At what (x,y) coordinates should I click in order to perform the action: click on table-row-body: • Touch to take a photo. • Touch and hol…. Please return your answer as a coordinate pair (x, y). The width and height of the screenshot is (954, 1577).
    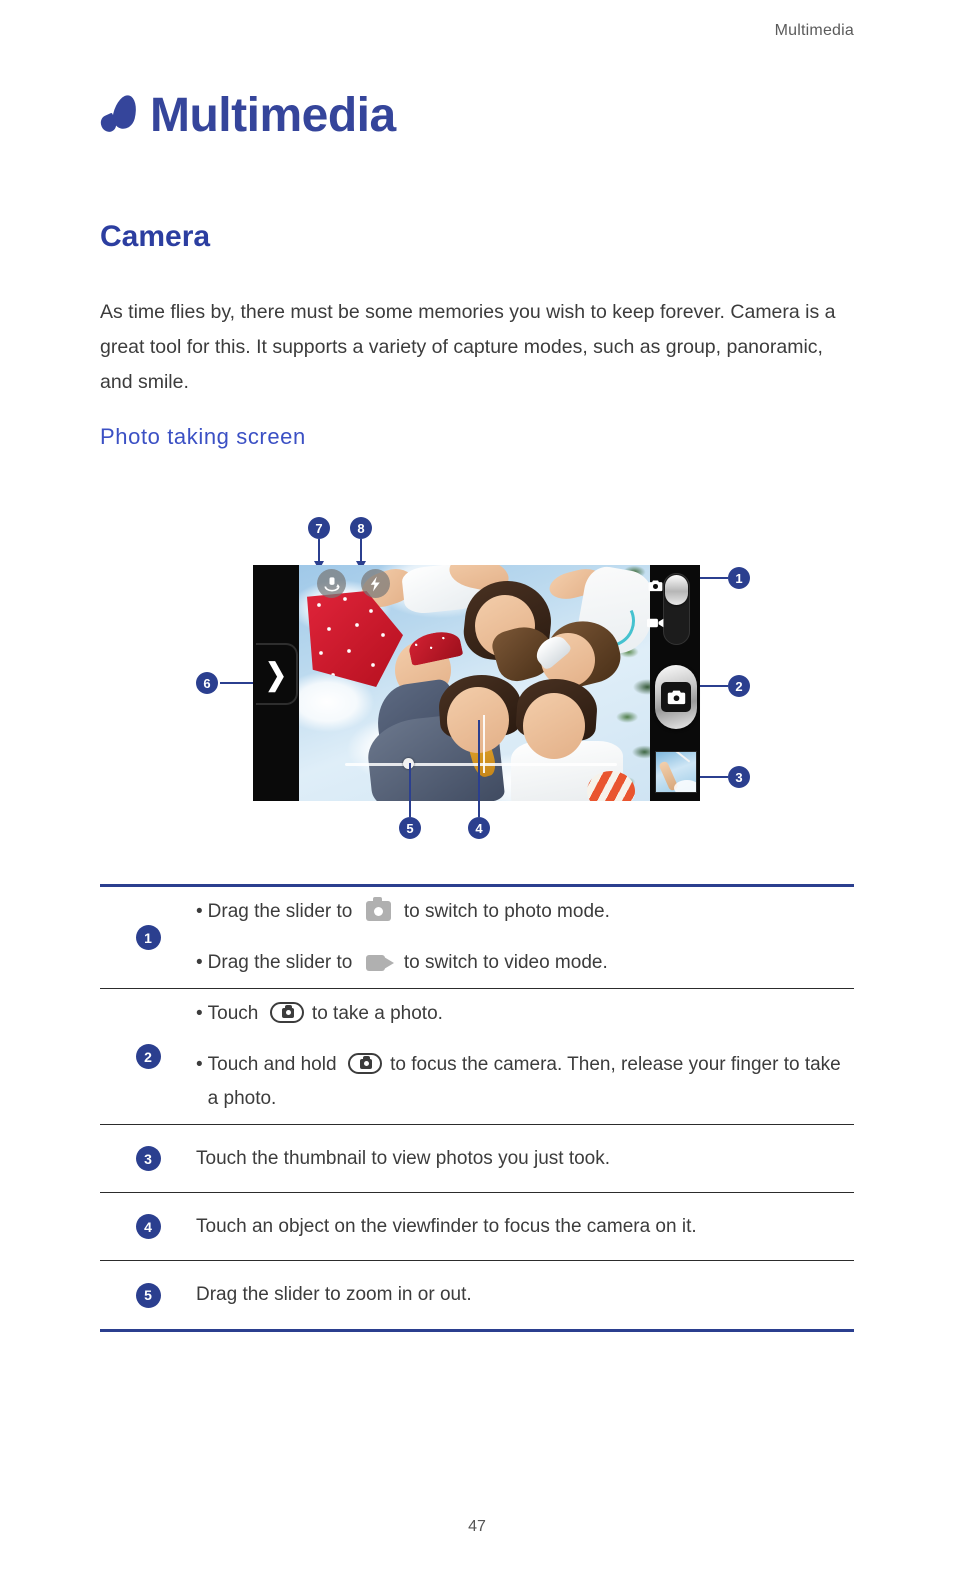
    Looking at the image, I should click on (525, 1056).